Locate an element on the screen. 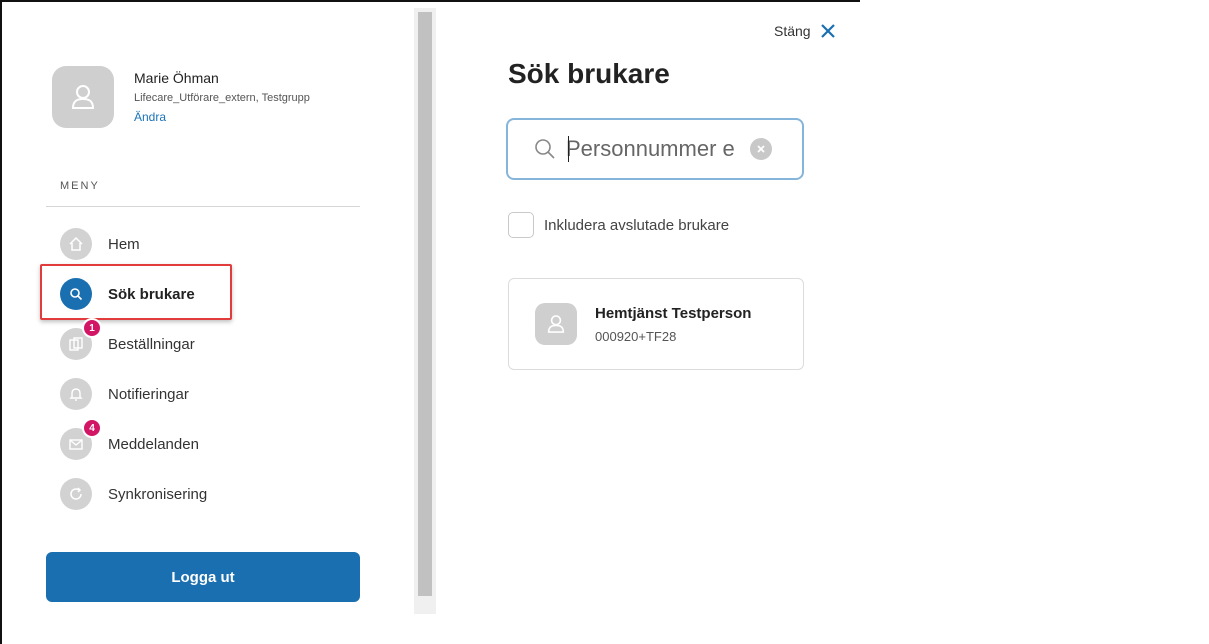 This screenshot has width=1209, height=644. include-finished-label: Inkludera avslutade brukare is located at coordinates (637, 225).